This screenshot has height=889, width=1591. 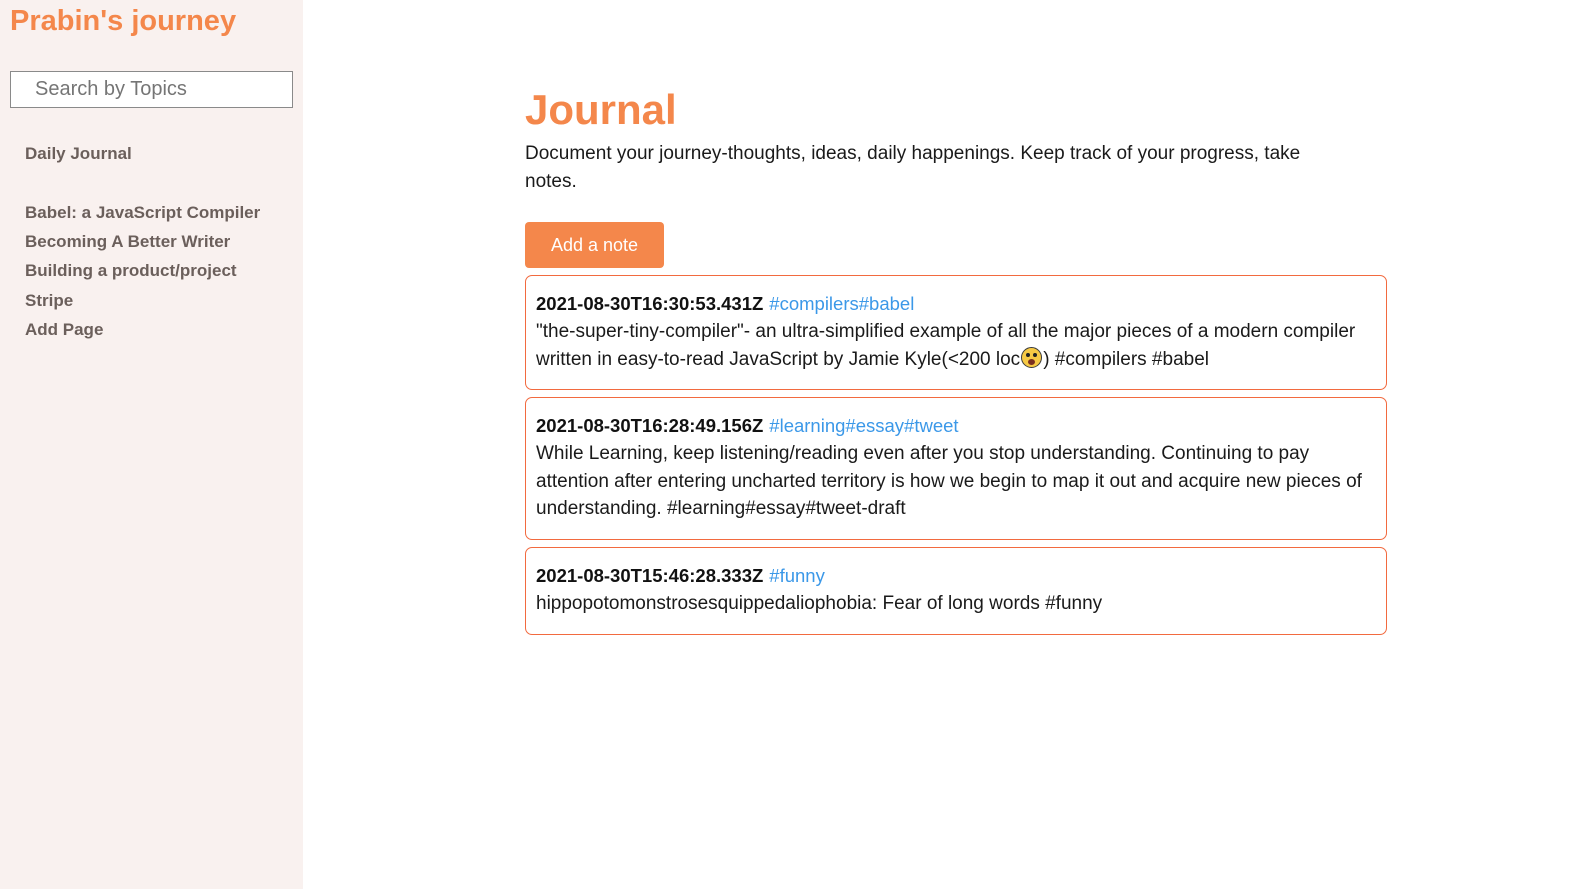 What do you see at coordinates (650, 425) in the screenshot?
I see `note-timestamp: 2021-08-30T16:28:49.156Z` at bounding box center [650, 425].